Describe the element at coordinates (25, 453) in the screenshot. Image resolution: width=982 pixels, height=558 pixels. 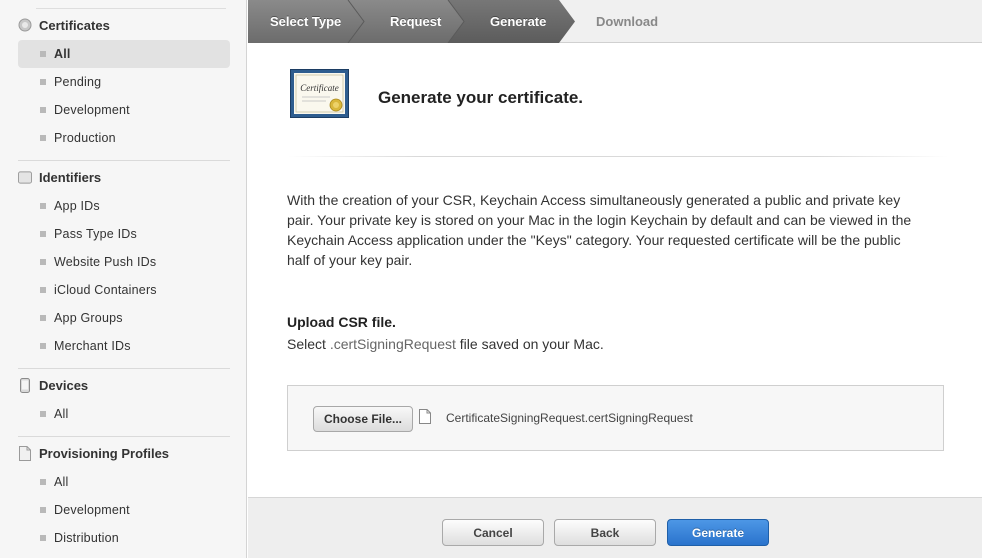
I see `document-icon` at that location.